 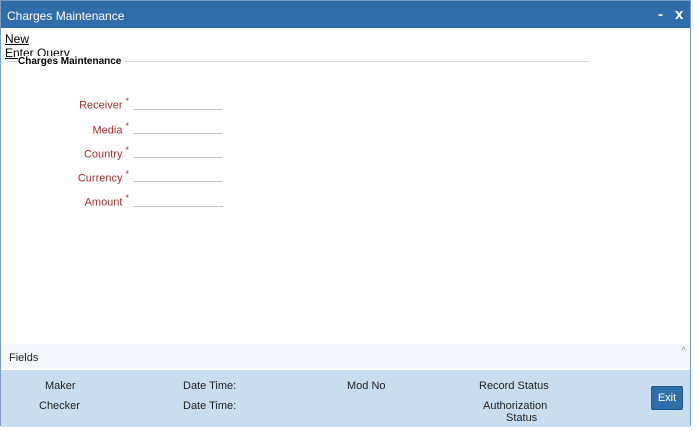 I want to click on title-bar: Charges Maintenance - x, so click(x=345, y=14).